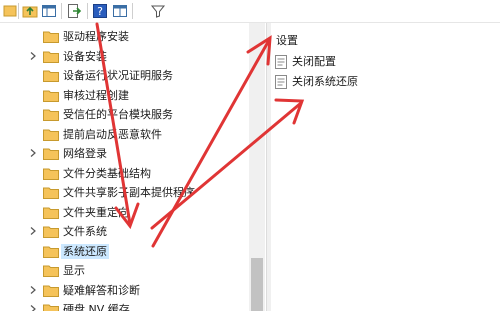 Image resolution: width=500 pixels, height=311 pixels. Describe the element at coordinates (129, 192) in the screenshot. I see `tree-item-label: 文件共享影子副本提供程序` at that location.